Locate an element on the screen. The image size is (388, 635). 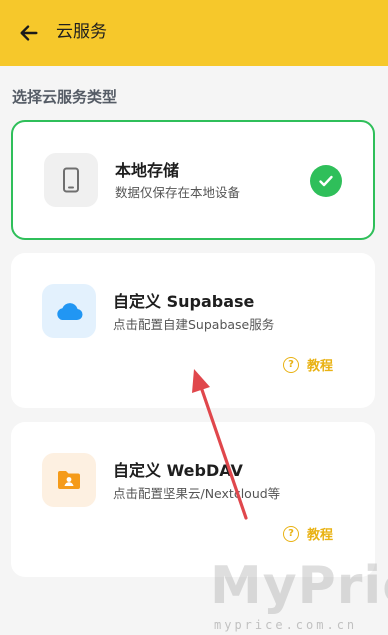
selected-check-icon is located at coordinates (326, 181).